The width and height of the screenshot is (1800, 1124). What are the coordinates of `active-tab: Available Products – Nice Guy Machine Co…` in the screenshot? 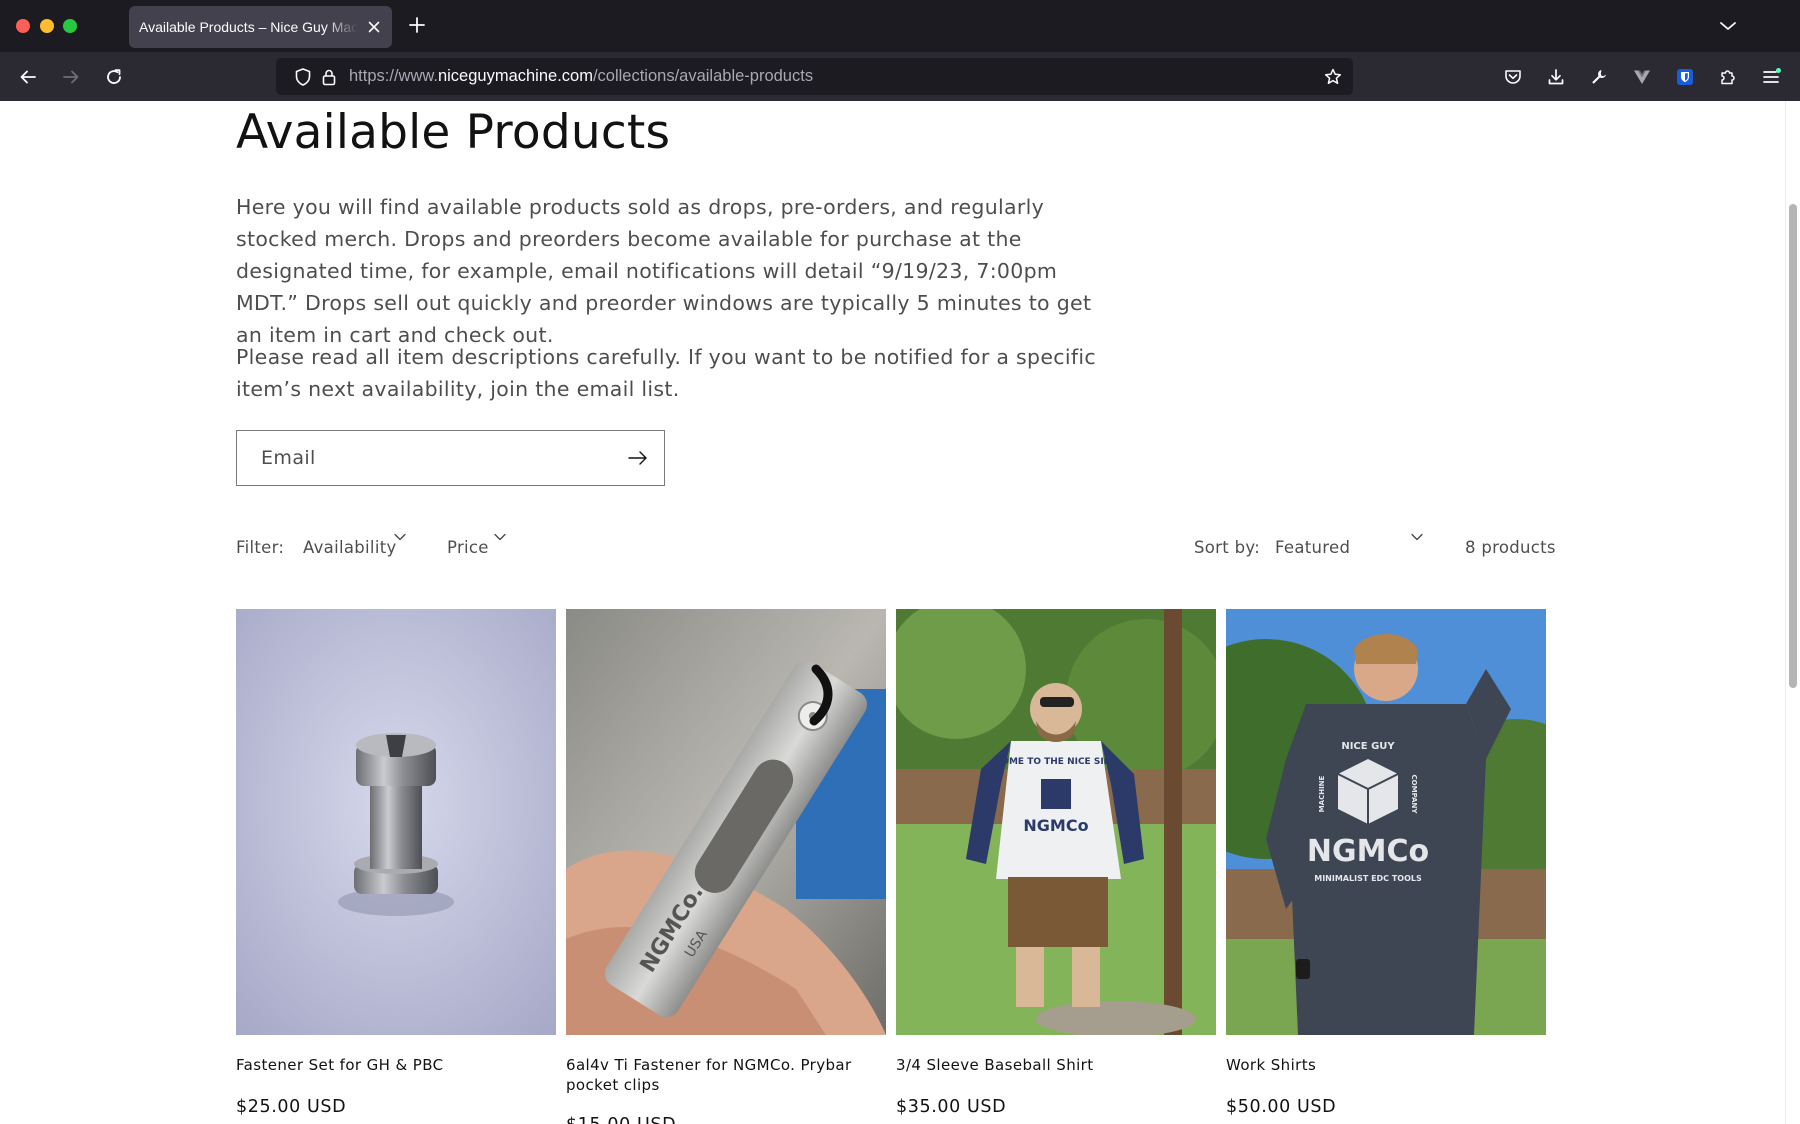 It's located at (260, 27).